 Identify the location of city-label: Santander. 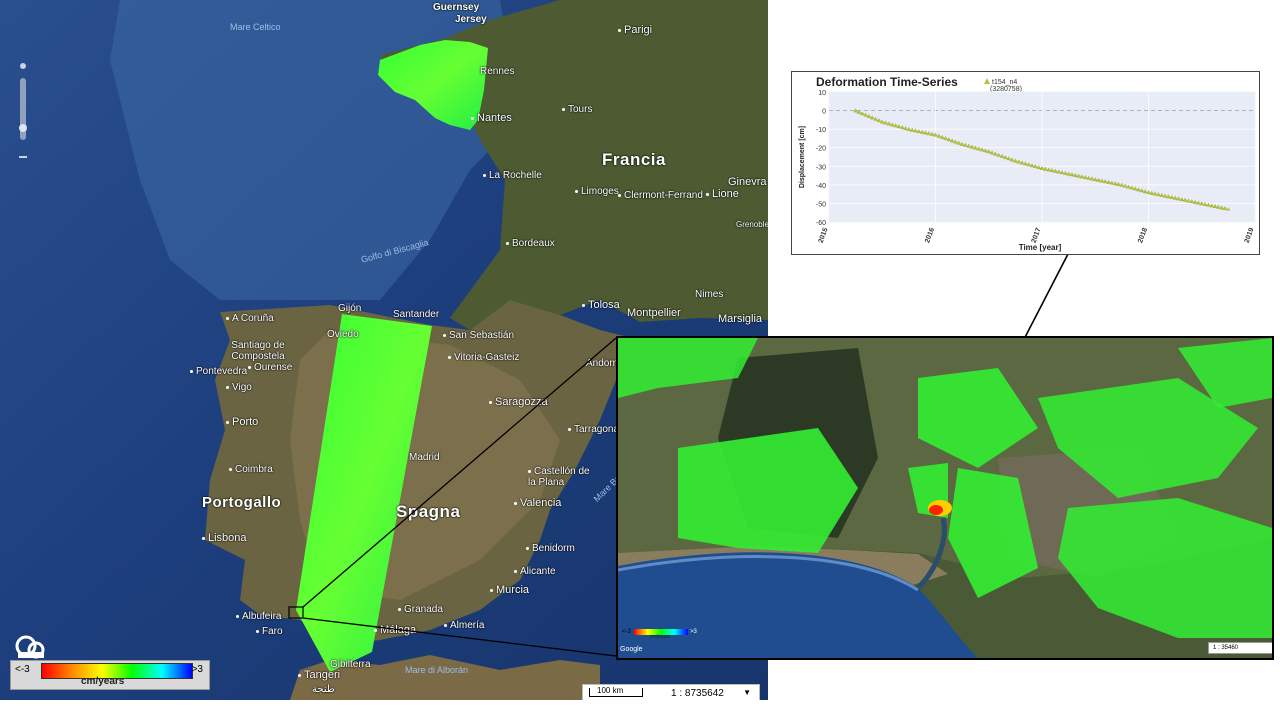
(416, 314).